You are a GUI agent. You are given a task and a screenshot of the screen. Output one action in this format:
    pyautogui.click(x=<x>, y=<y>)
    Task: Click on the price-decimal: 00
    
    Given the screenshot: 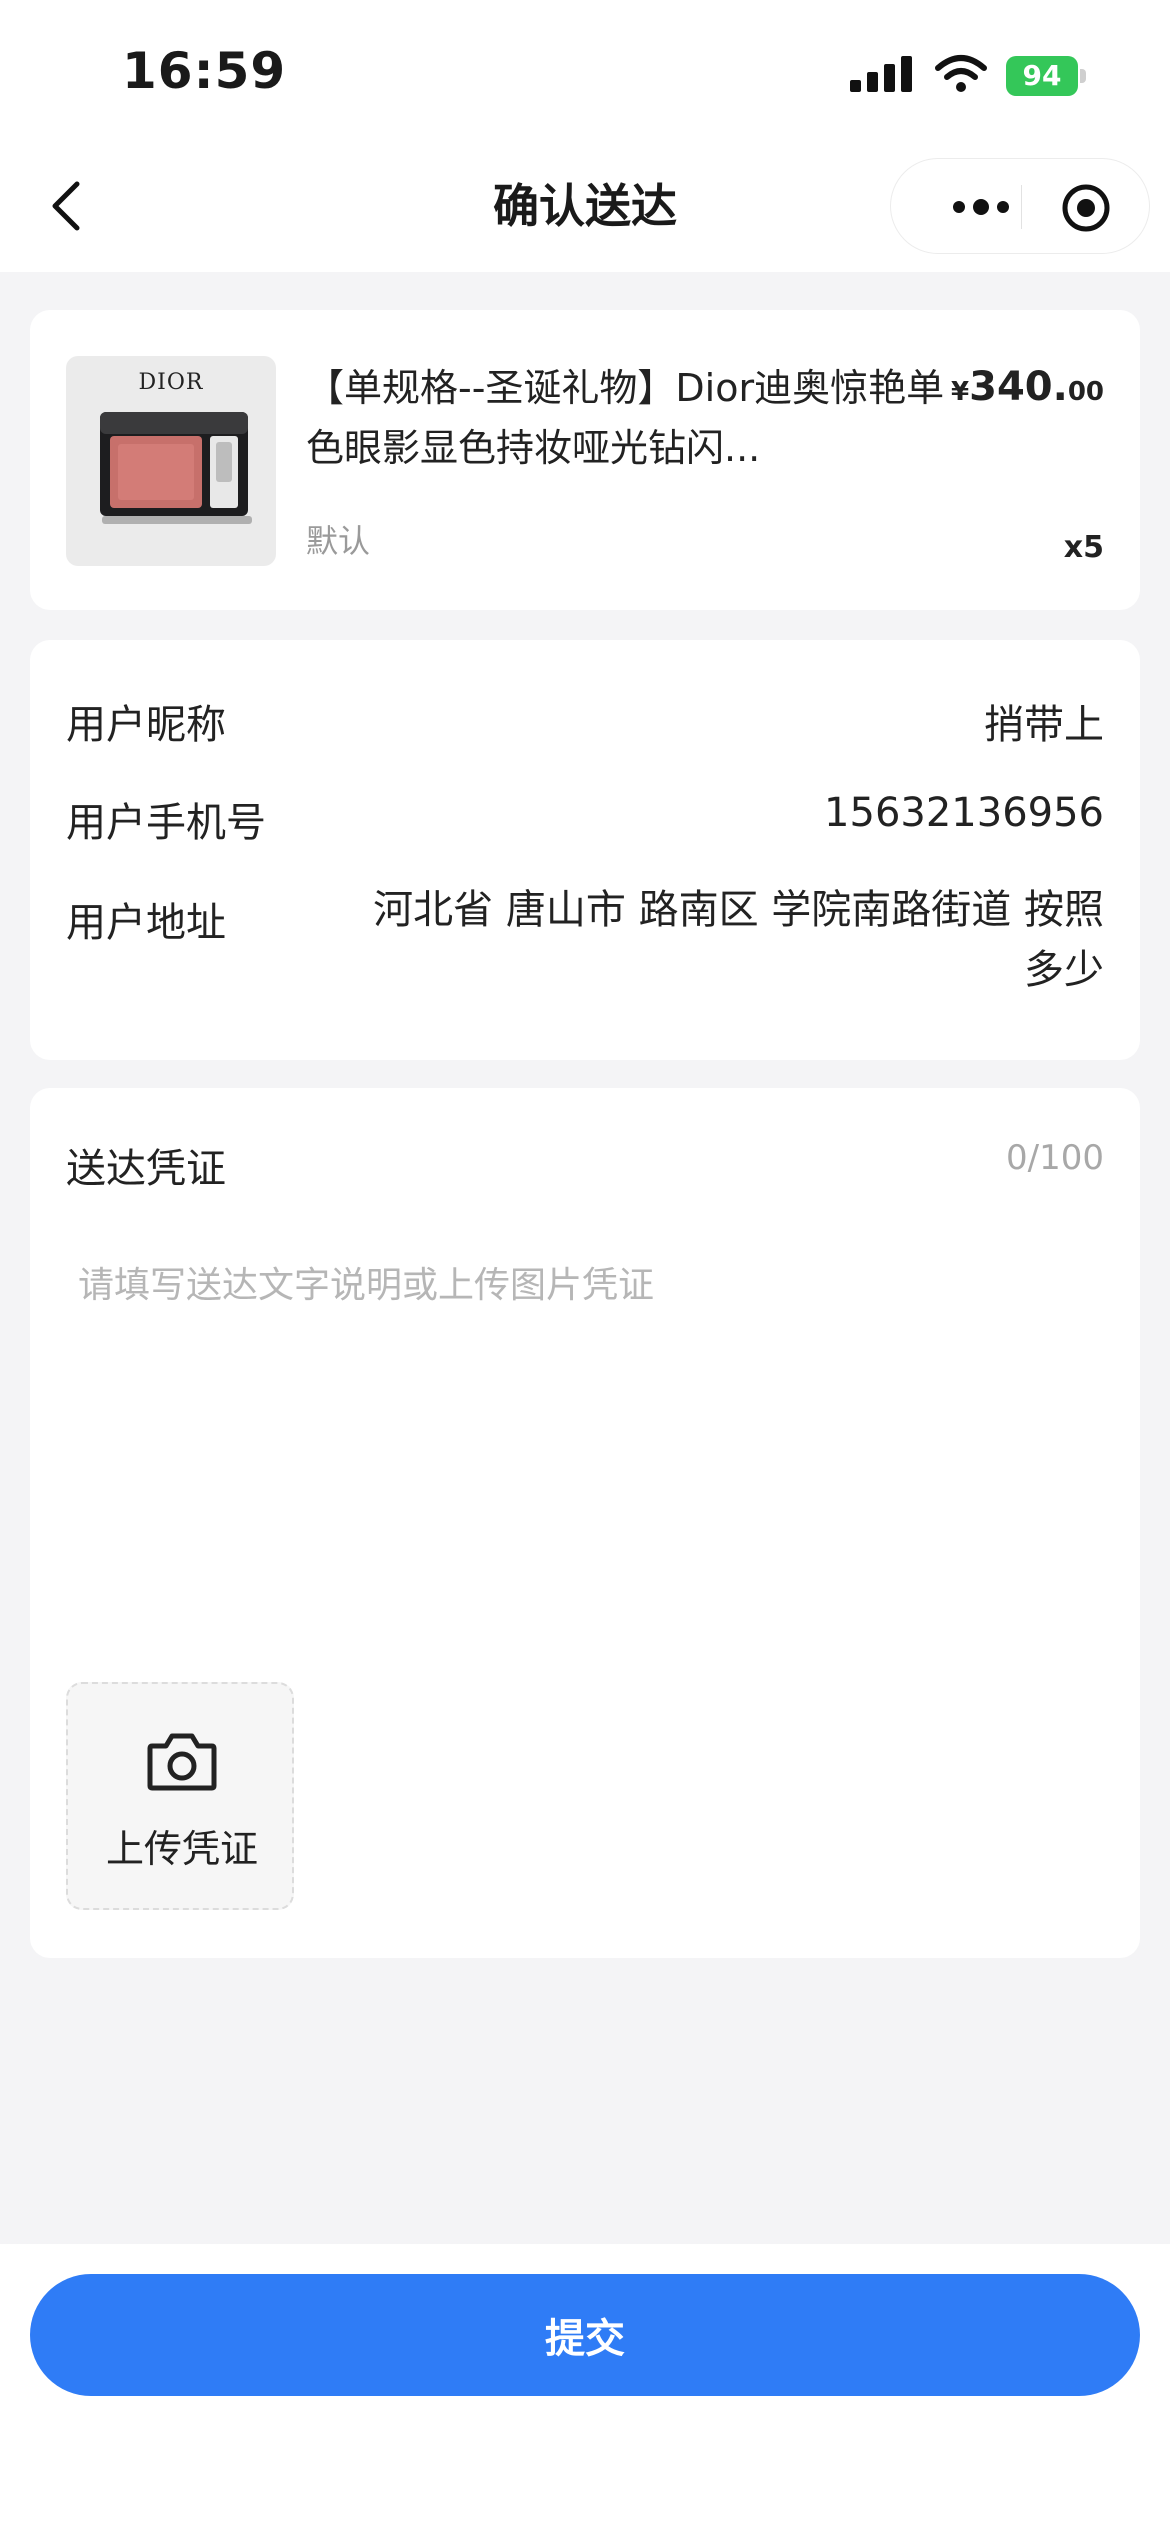 What is the action you would take?
    pyautogui.click(x=1085, y=392)
    